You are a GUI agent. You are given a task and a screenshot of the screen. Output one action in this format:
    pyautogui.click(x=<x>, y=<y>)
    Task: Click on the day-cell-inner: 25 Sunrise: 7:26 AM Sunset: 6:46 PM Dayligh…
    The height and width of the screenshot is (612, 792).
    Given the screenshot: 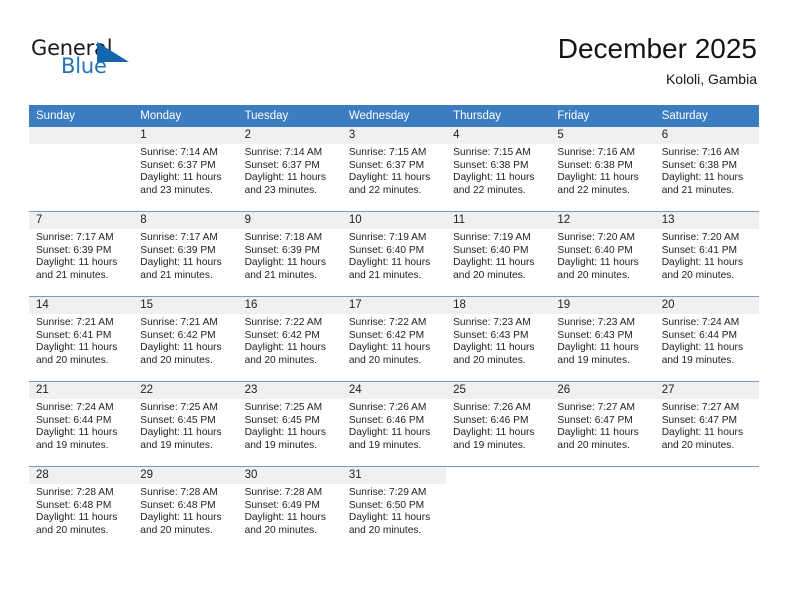 What is the action you would take?
    pyautogui.click(x=498, y=424)
    